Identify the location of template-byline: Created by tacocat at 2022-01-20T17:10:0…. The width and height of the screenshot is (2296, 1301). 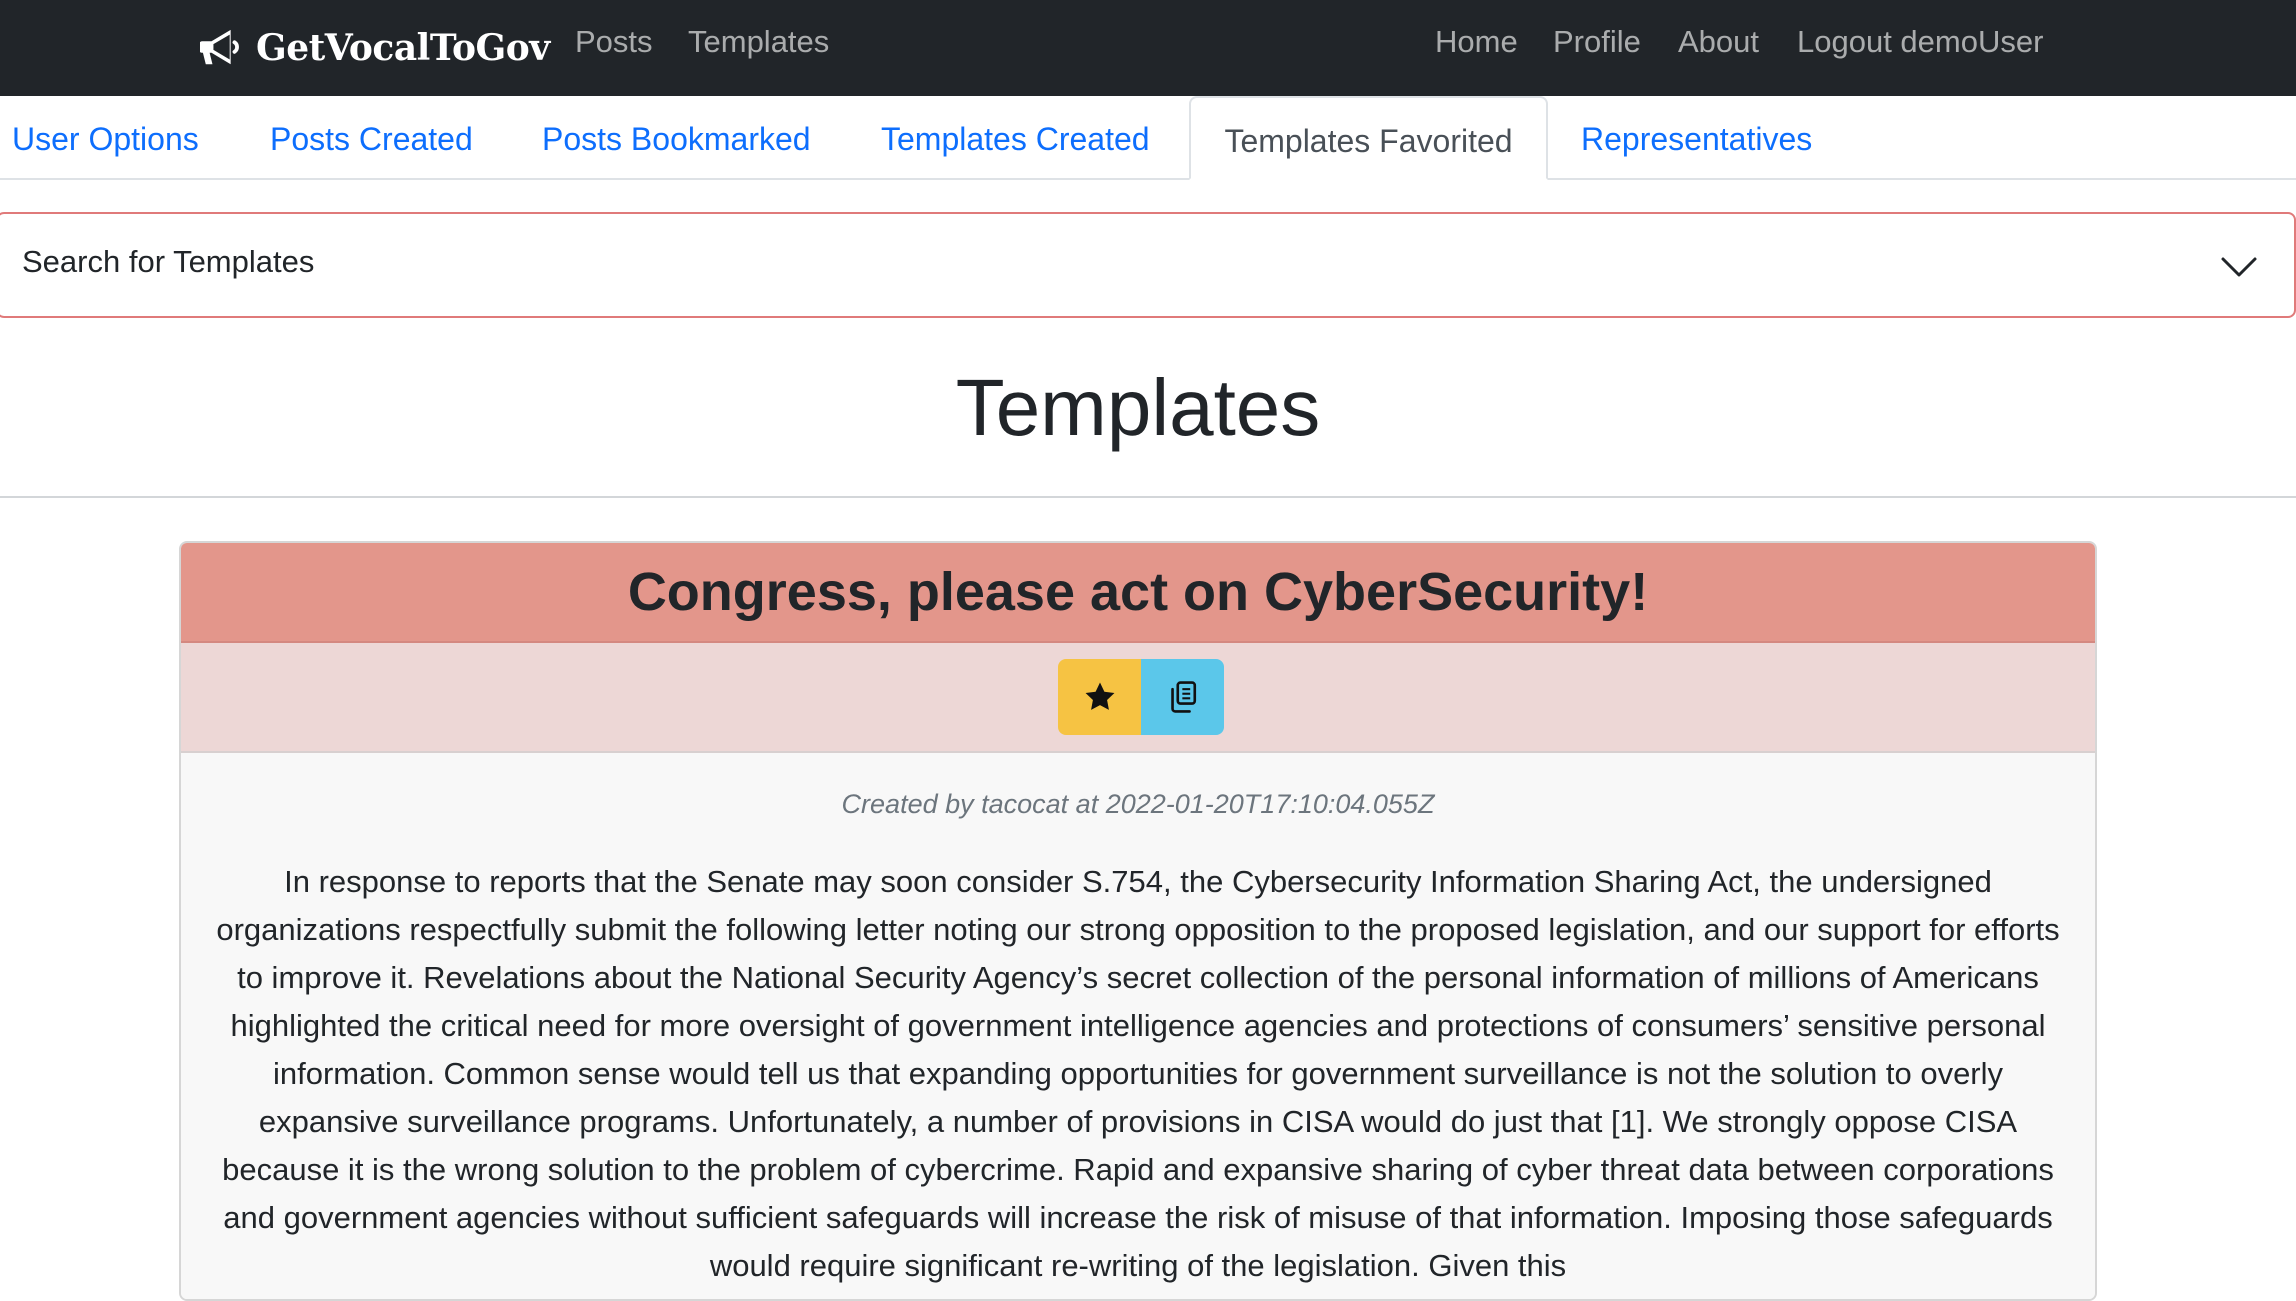
(1138, 804).